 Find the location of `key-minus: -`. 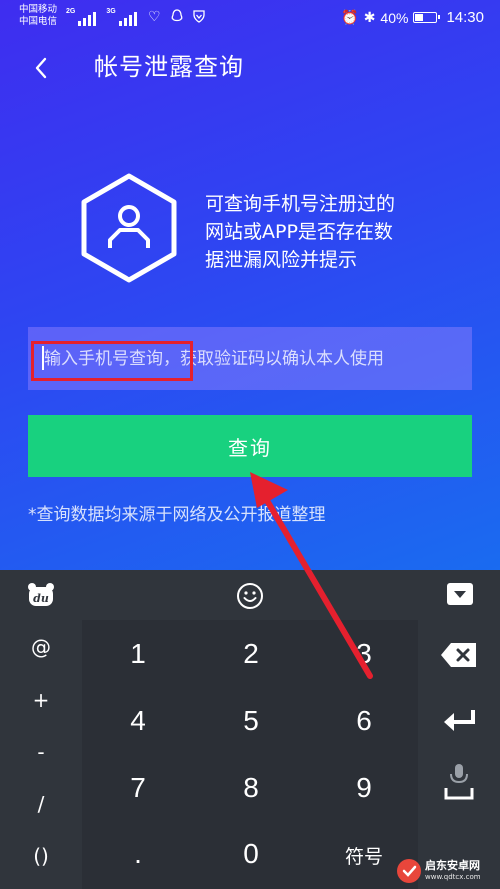

key-minus: - is located at coordinates (41, 752).